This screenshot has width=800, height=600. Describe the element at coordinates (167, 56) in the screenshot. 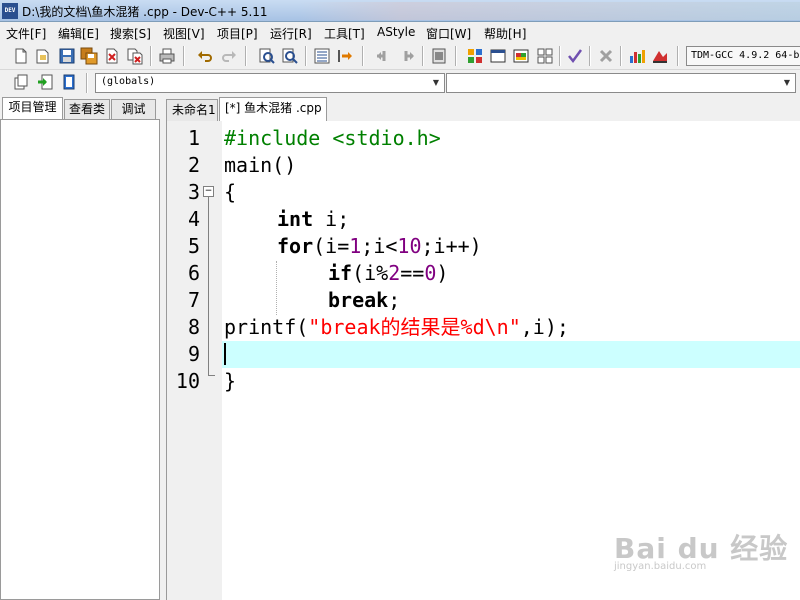

I see `print-icon` at that location.